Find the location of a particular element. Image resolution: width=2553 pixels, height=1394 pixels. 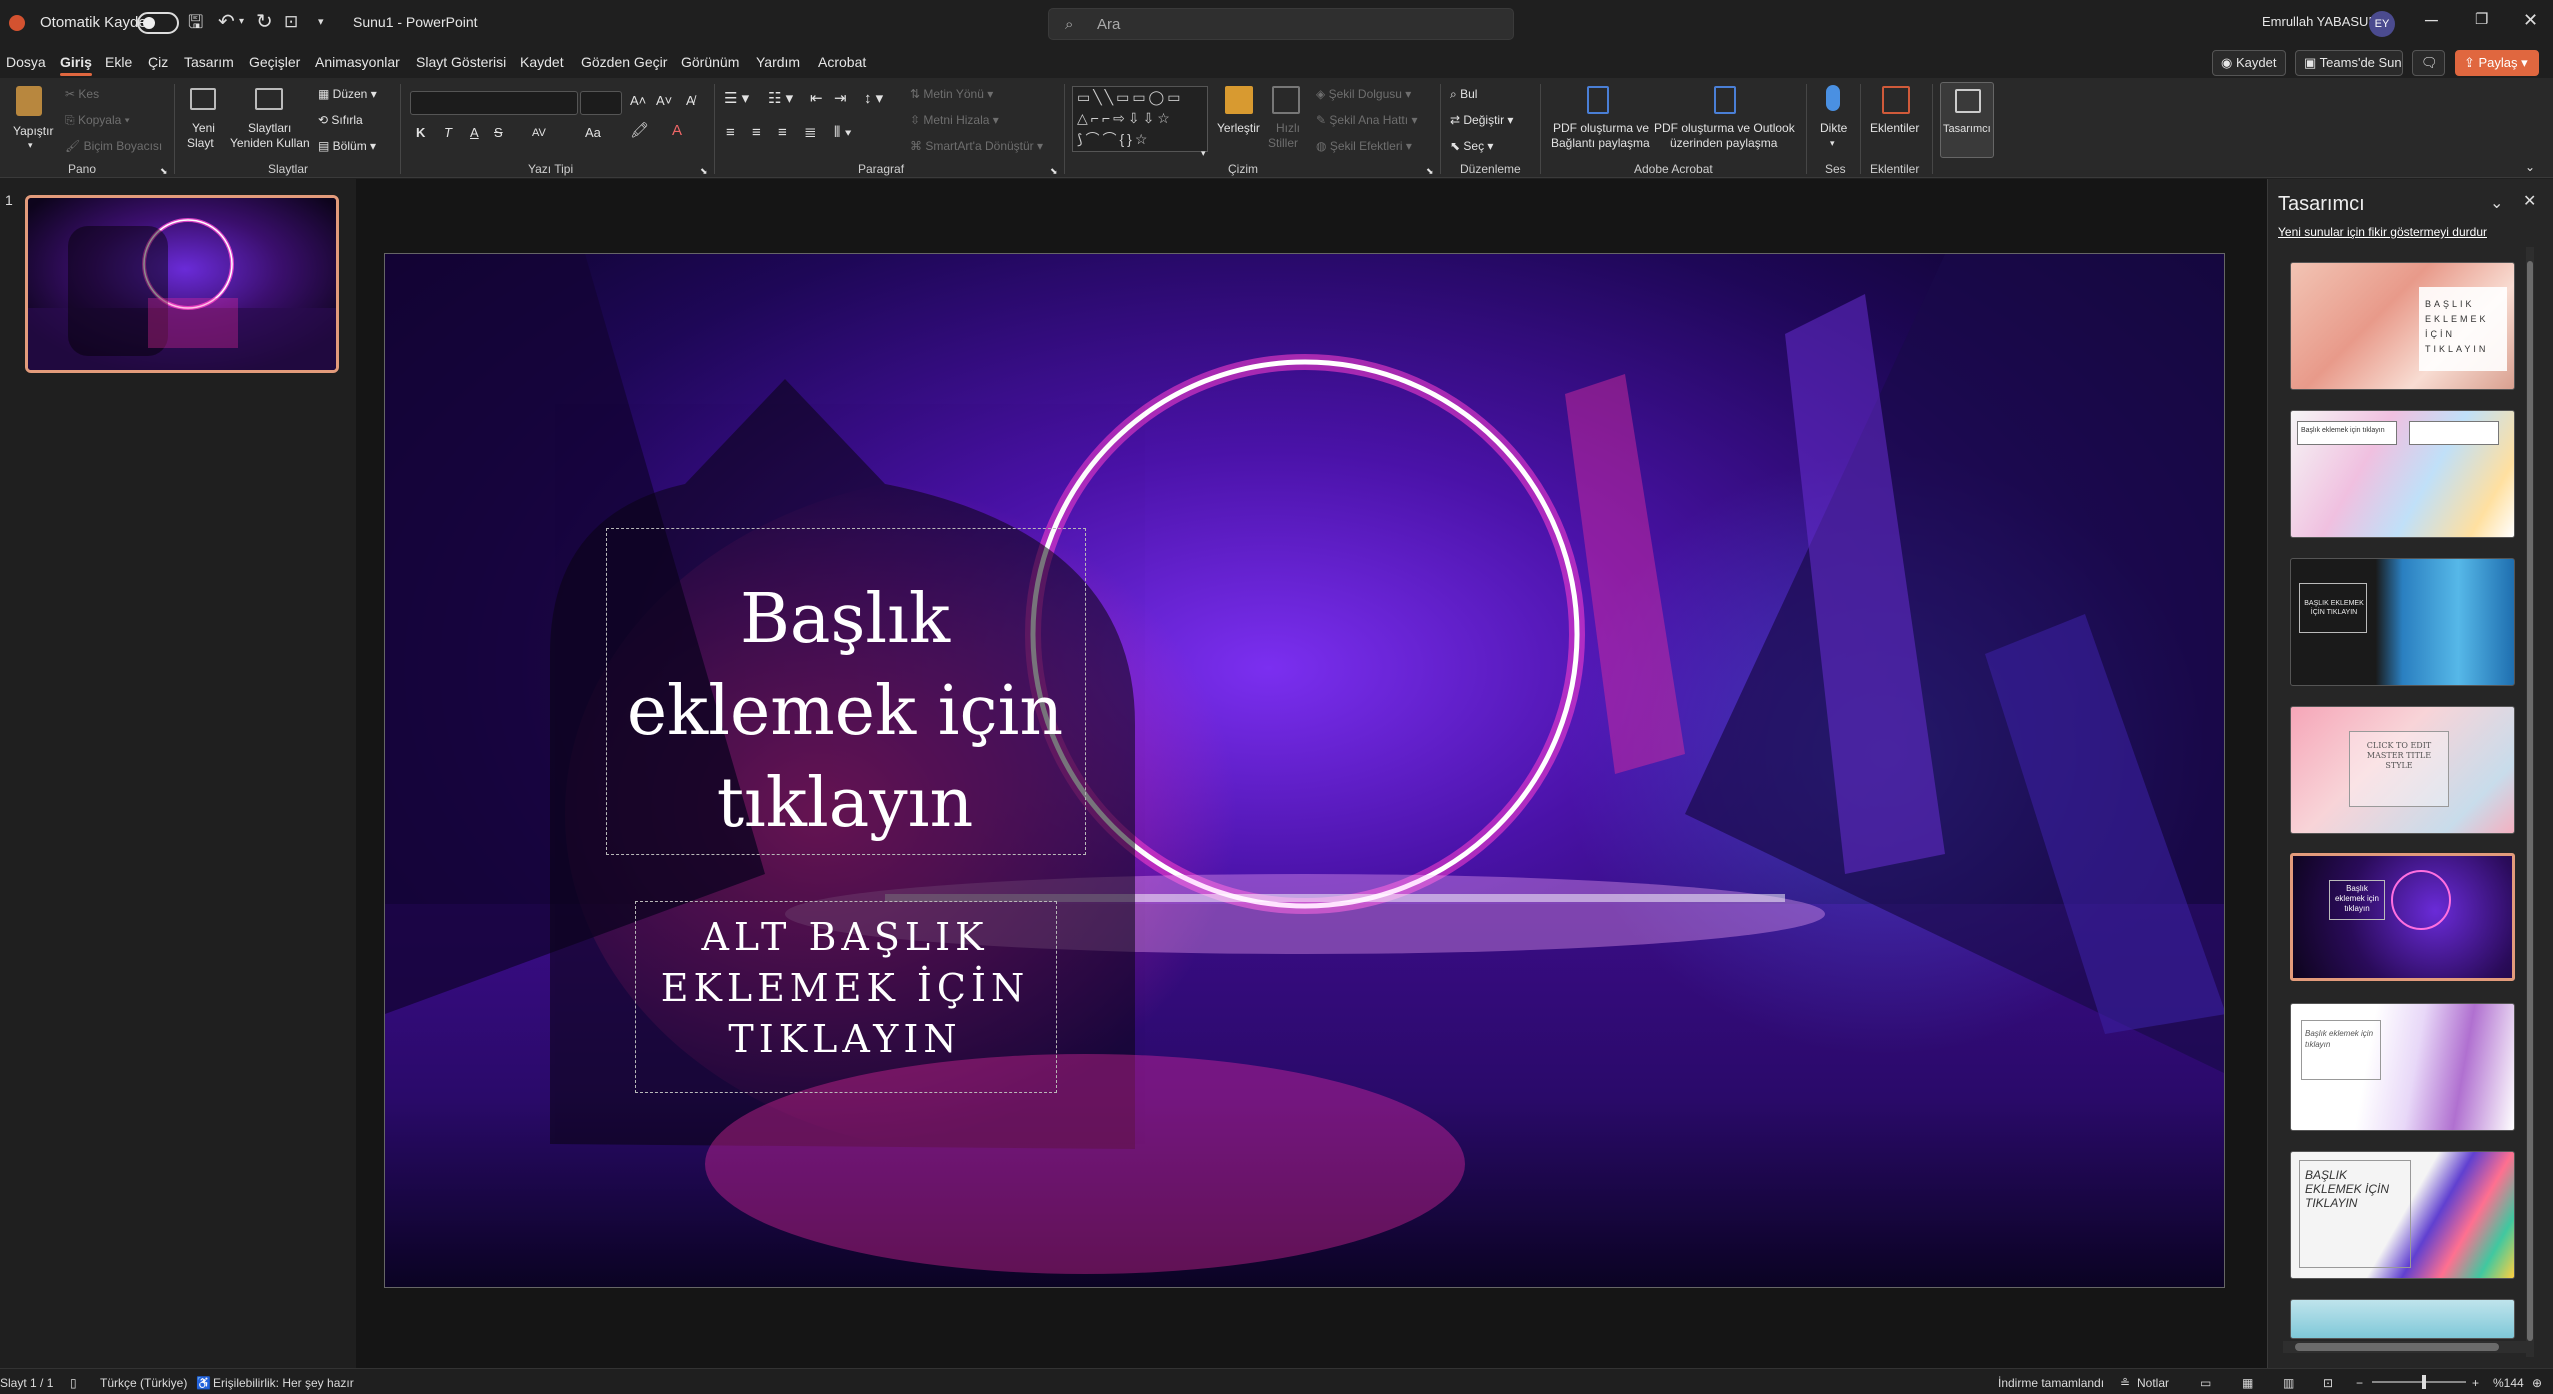

fit-to-window-icon: ⊕ is located at coordinates (2537, 1383).